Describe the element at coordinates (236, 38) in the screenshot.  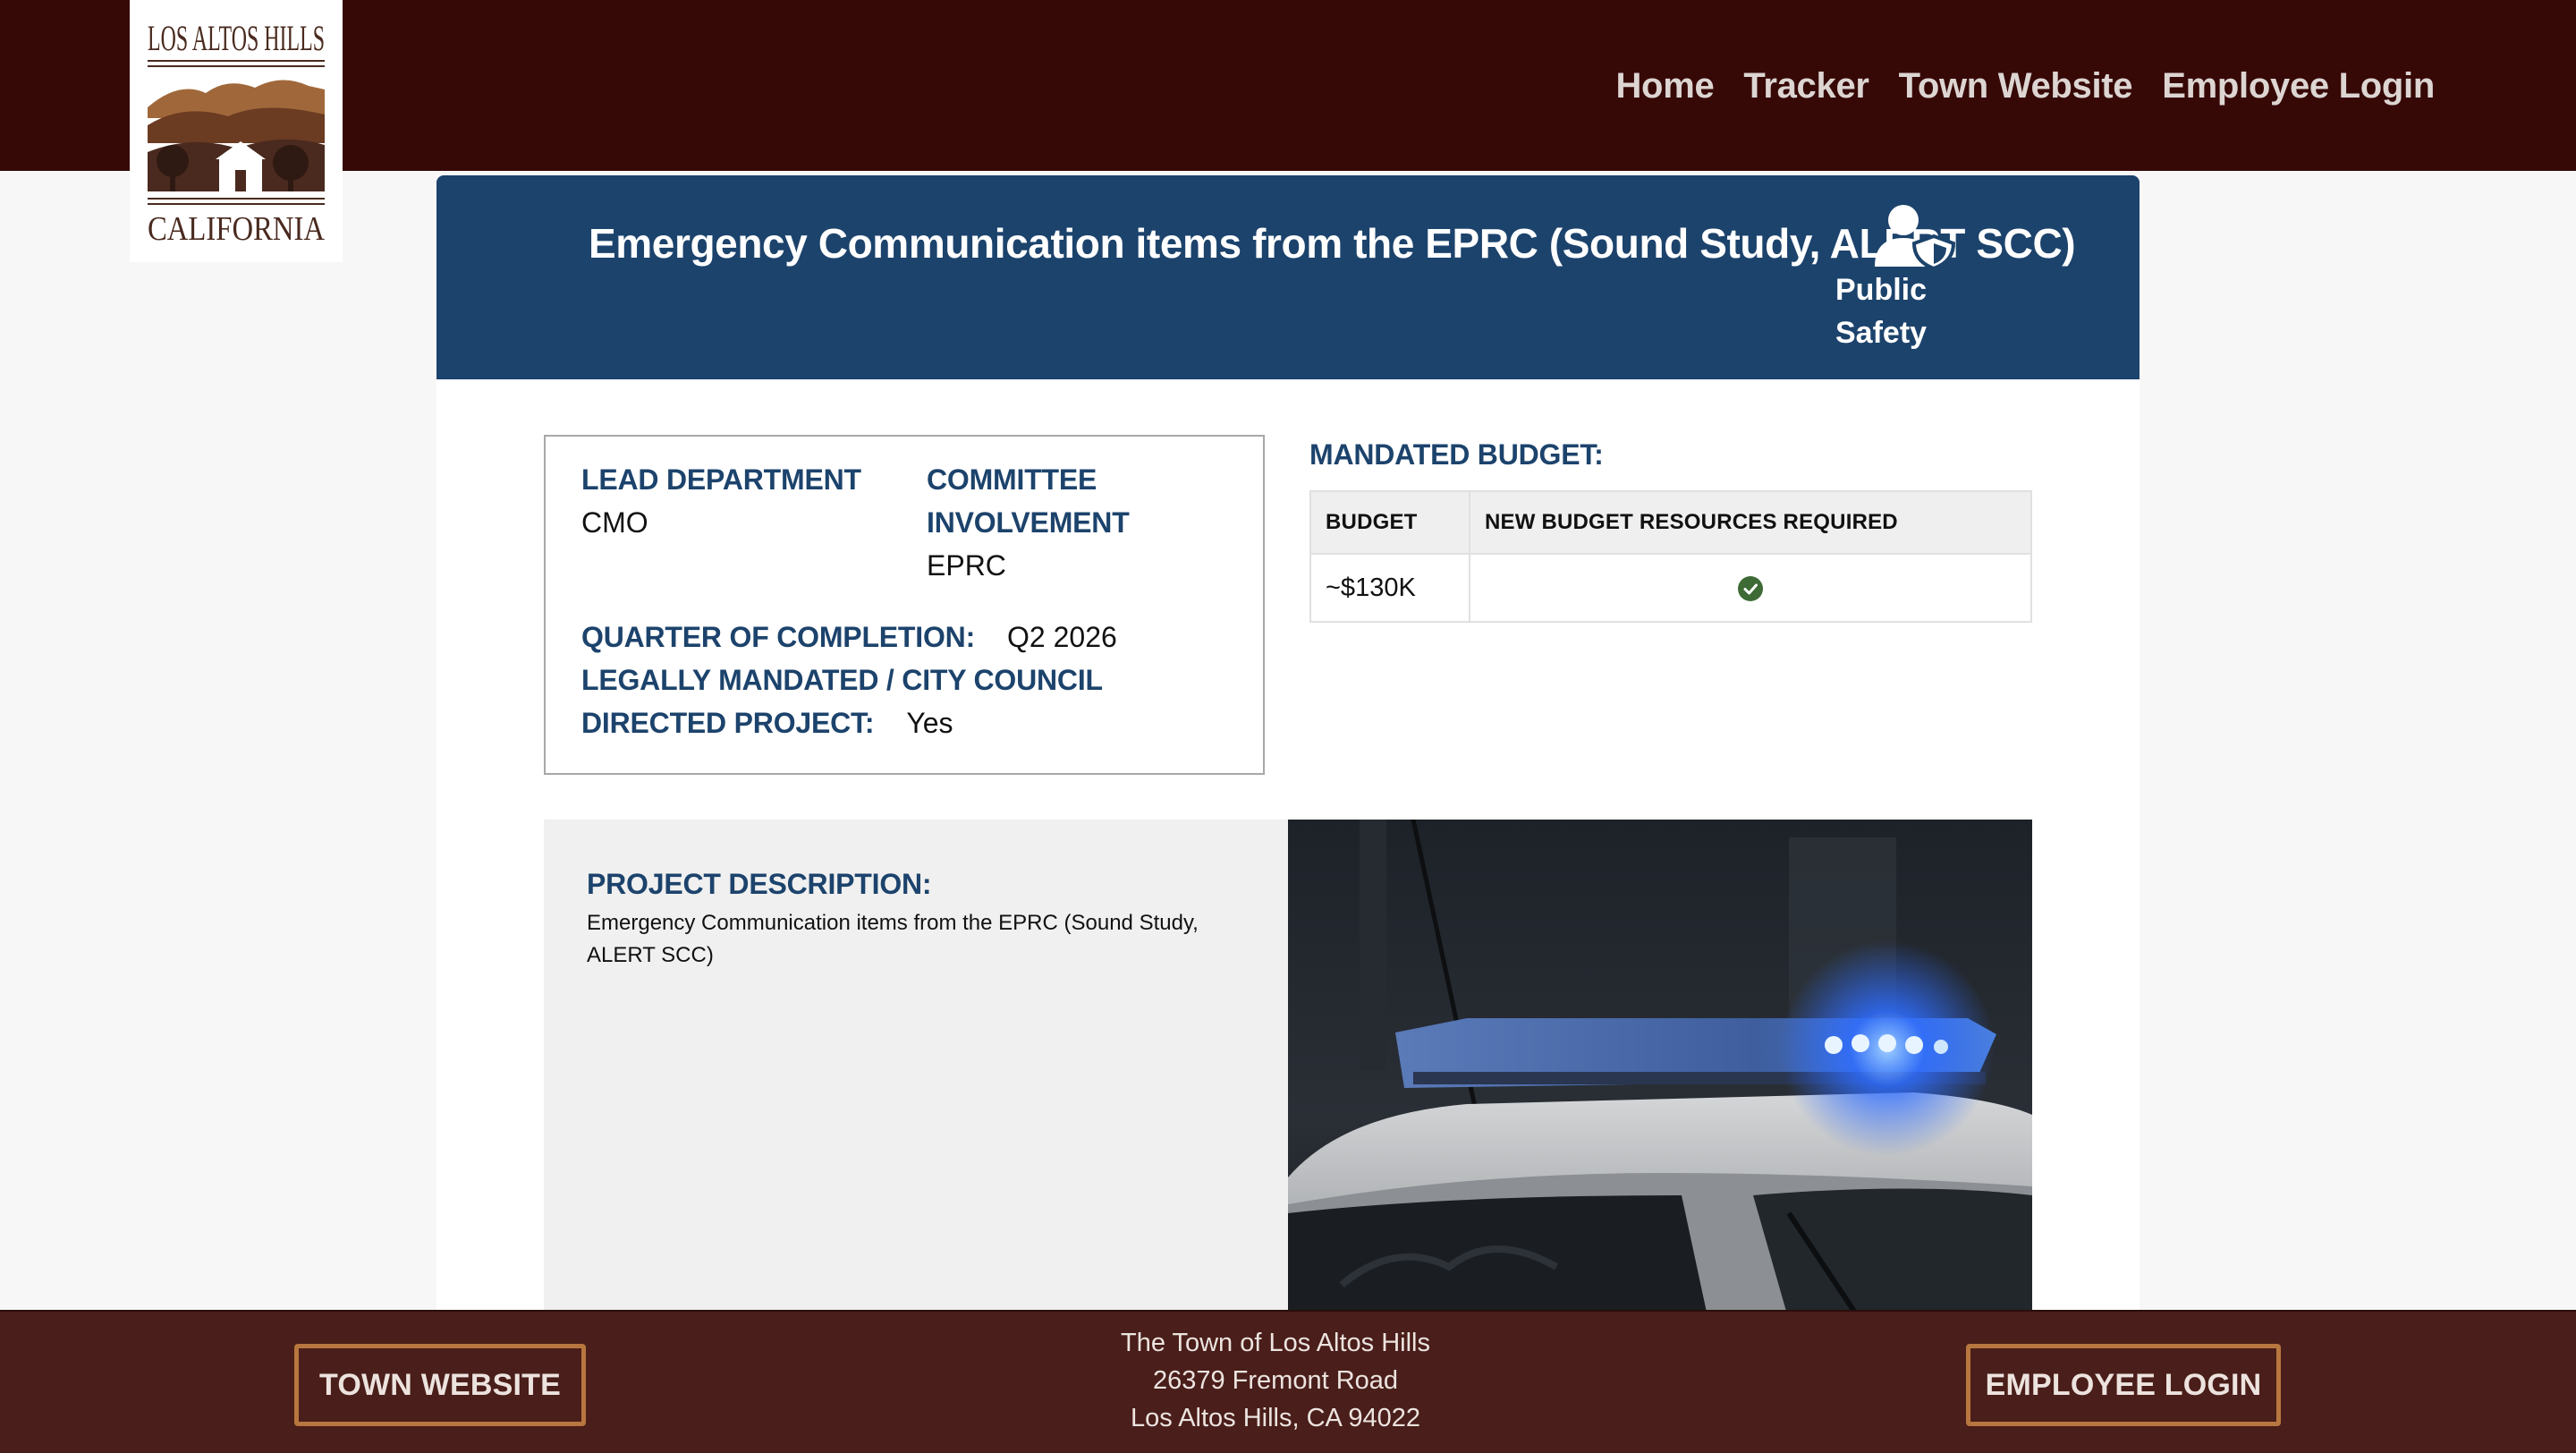
I see `logo-top-text: LOS ALTOS HILLS` at that location.